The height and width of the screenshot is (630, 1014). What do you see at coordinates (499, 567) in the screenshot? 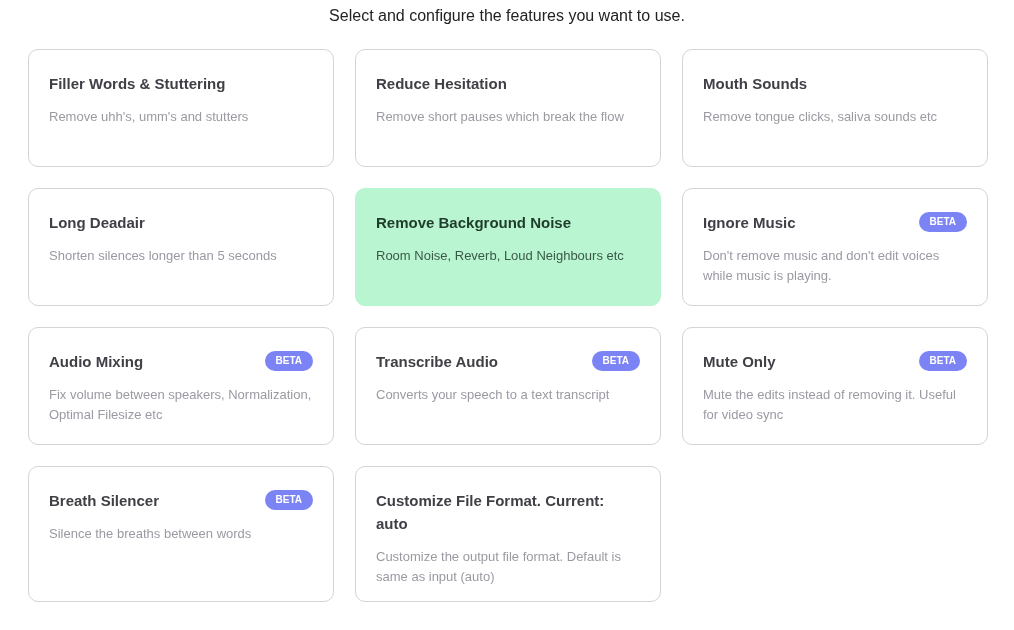
I see `feature-description: Customize the output file format. Default is same as input (auto)` at bounding box center [499, 567].